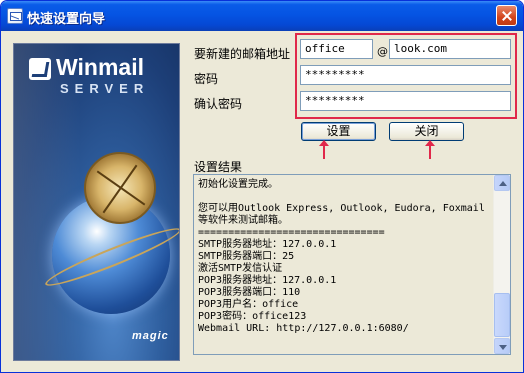  Describe the element at coordinates (120, 188) in the screenshot. I see `compass-image` at that location.